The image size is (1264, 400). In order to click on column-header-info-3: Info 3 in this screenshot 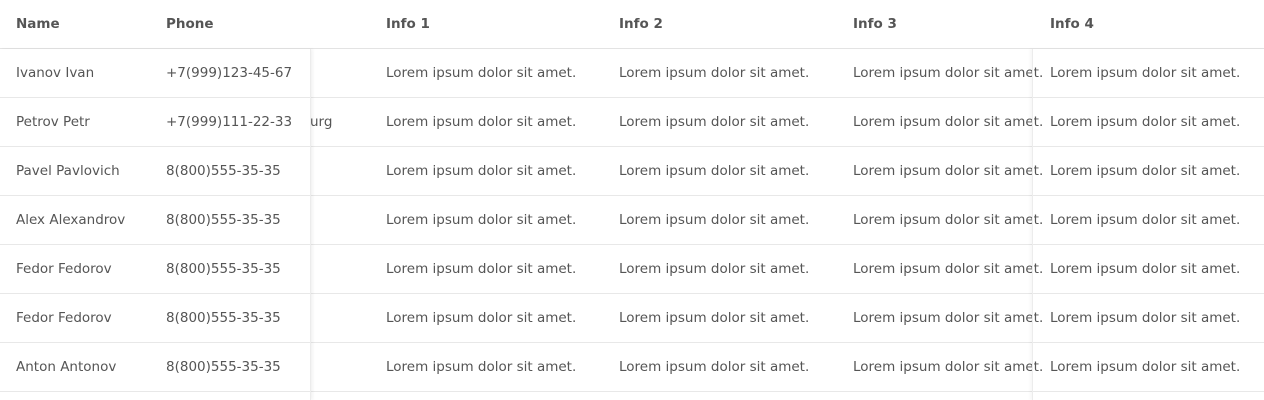, I will do `click(875, 24)`.